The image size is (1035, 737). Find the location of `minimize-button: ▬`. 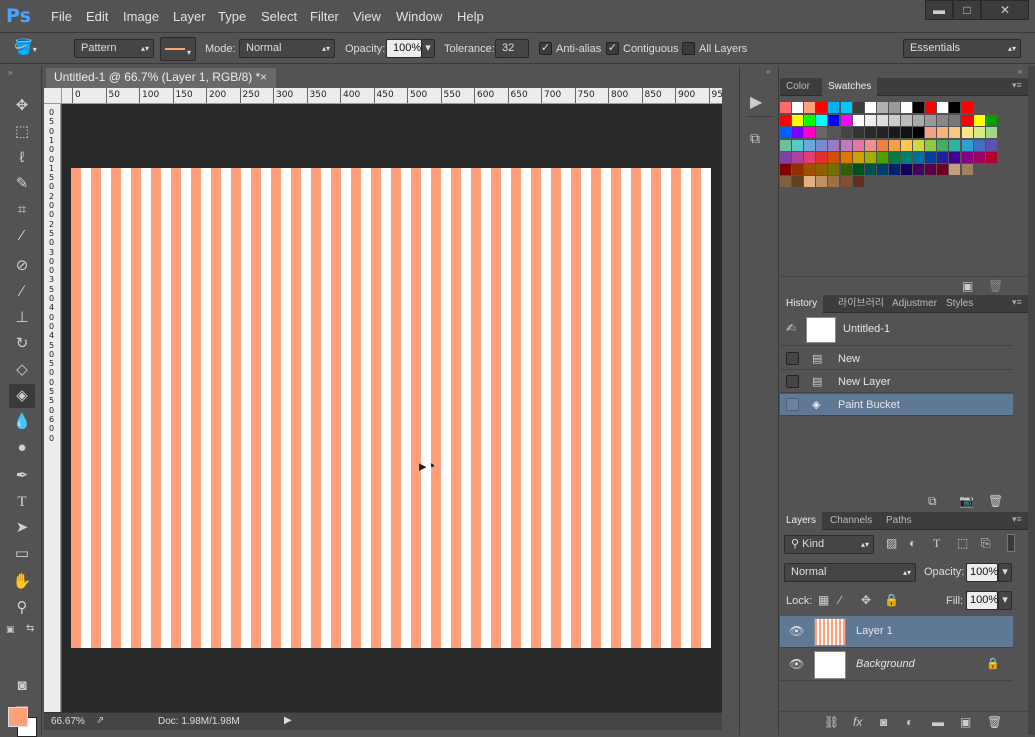

minimize-button: ▬ is located at coordinates (939, 10).